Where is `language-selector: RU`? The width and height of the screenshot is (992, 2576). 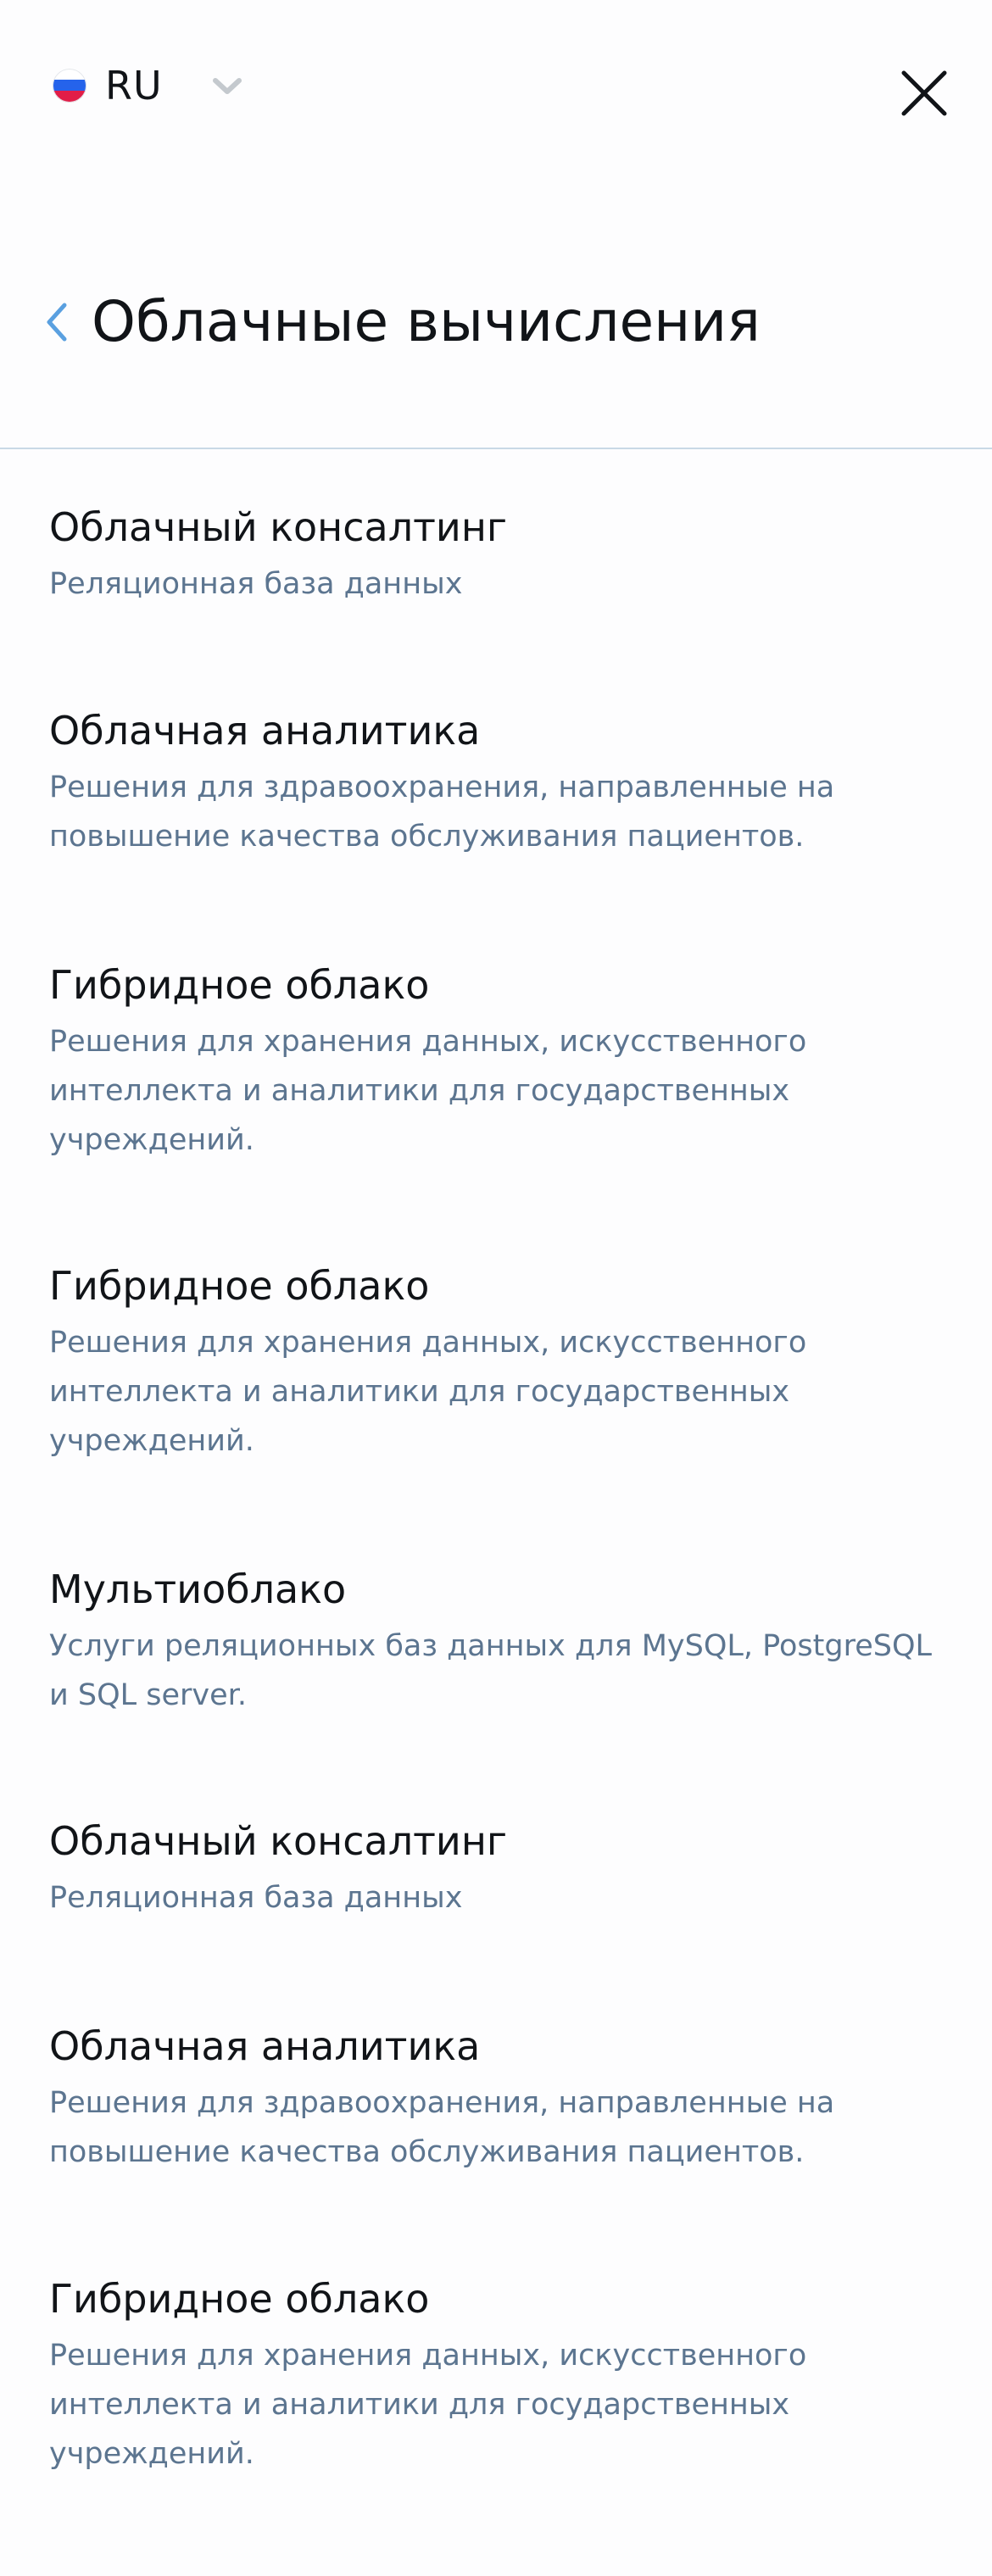
language-selector: RU is located at coordinates (148, 85).